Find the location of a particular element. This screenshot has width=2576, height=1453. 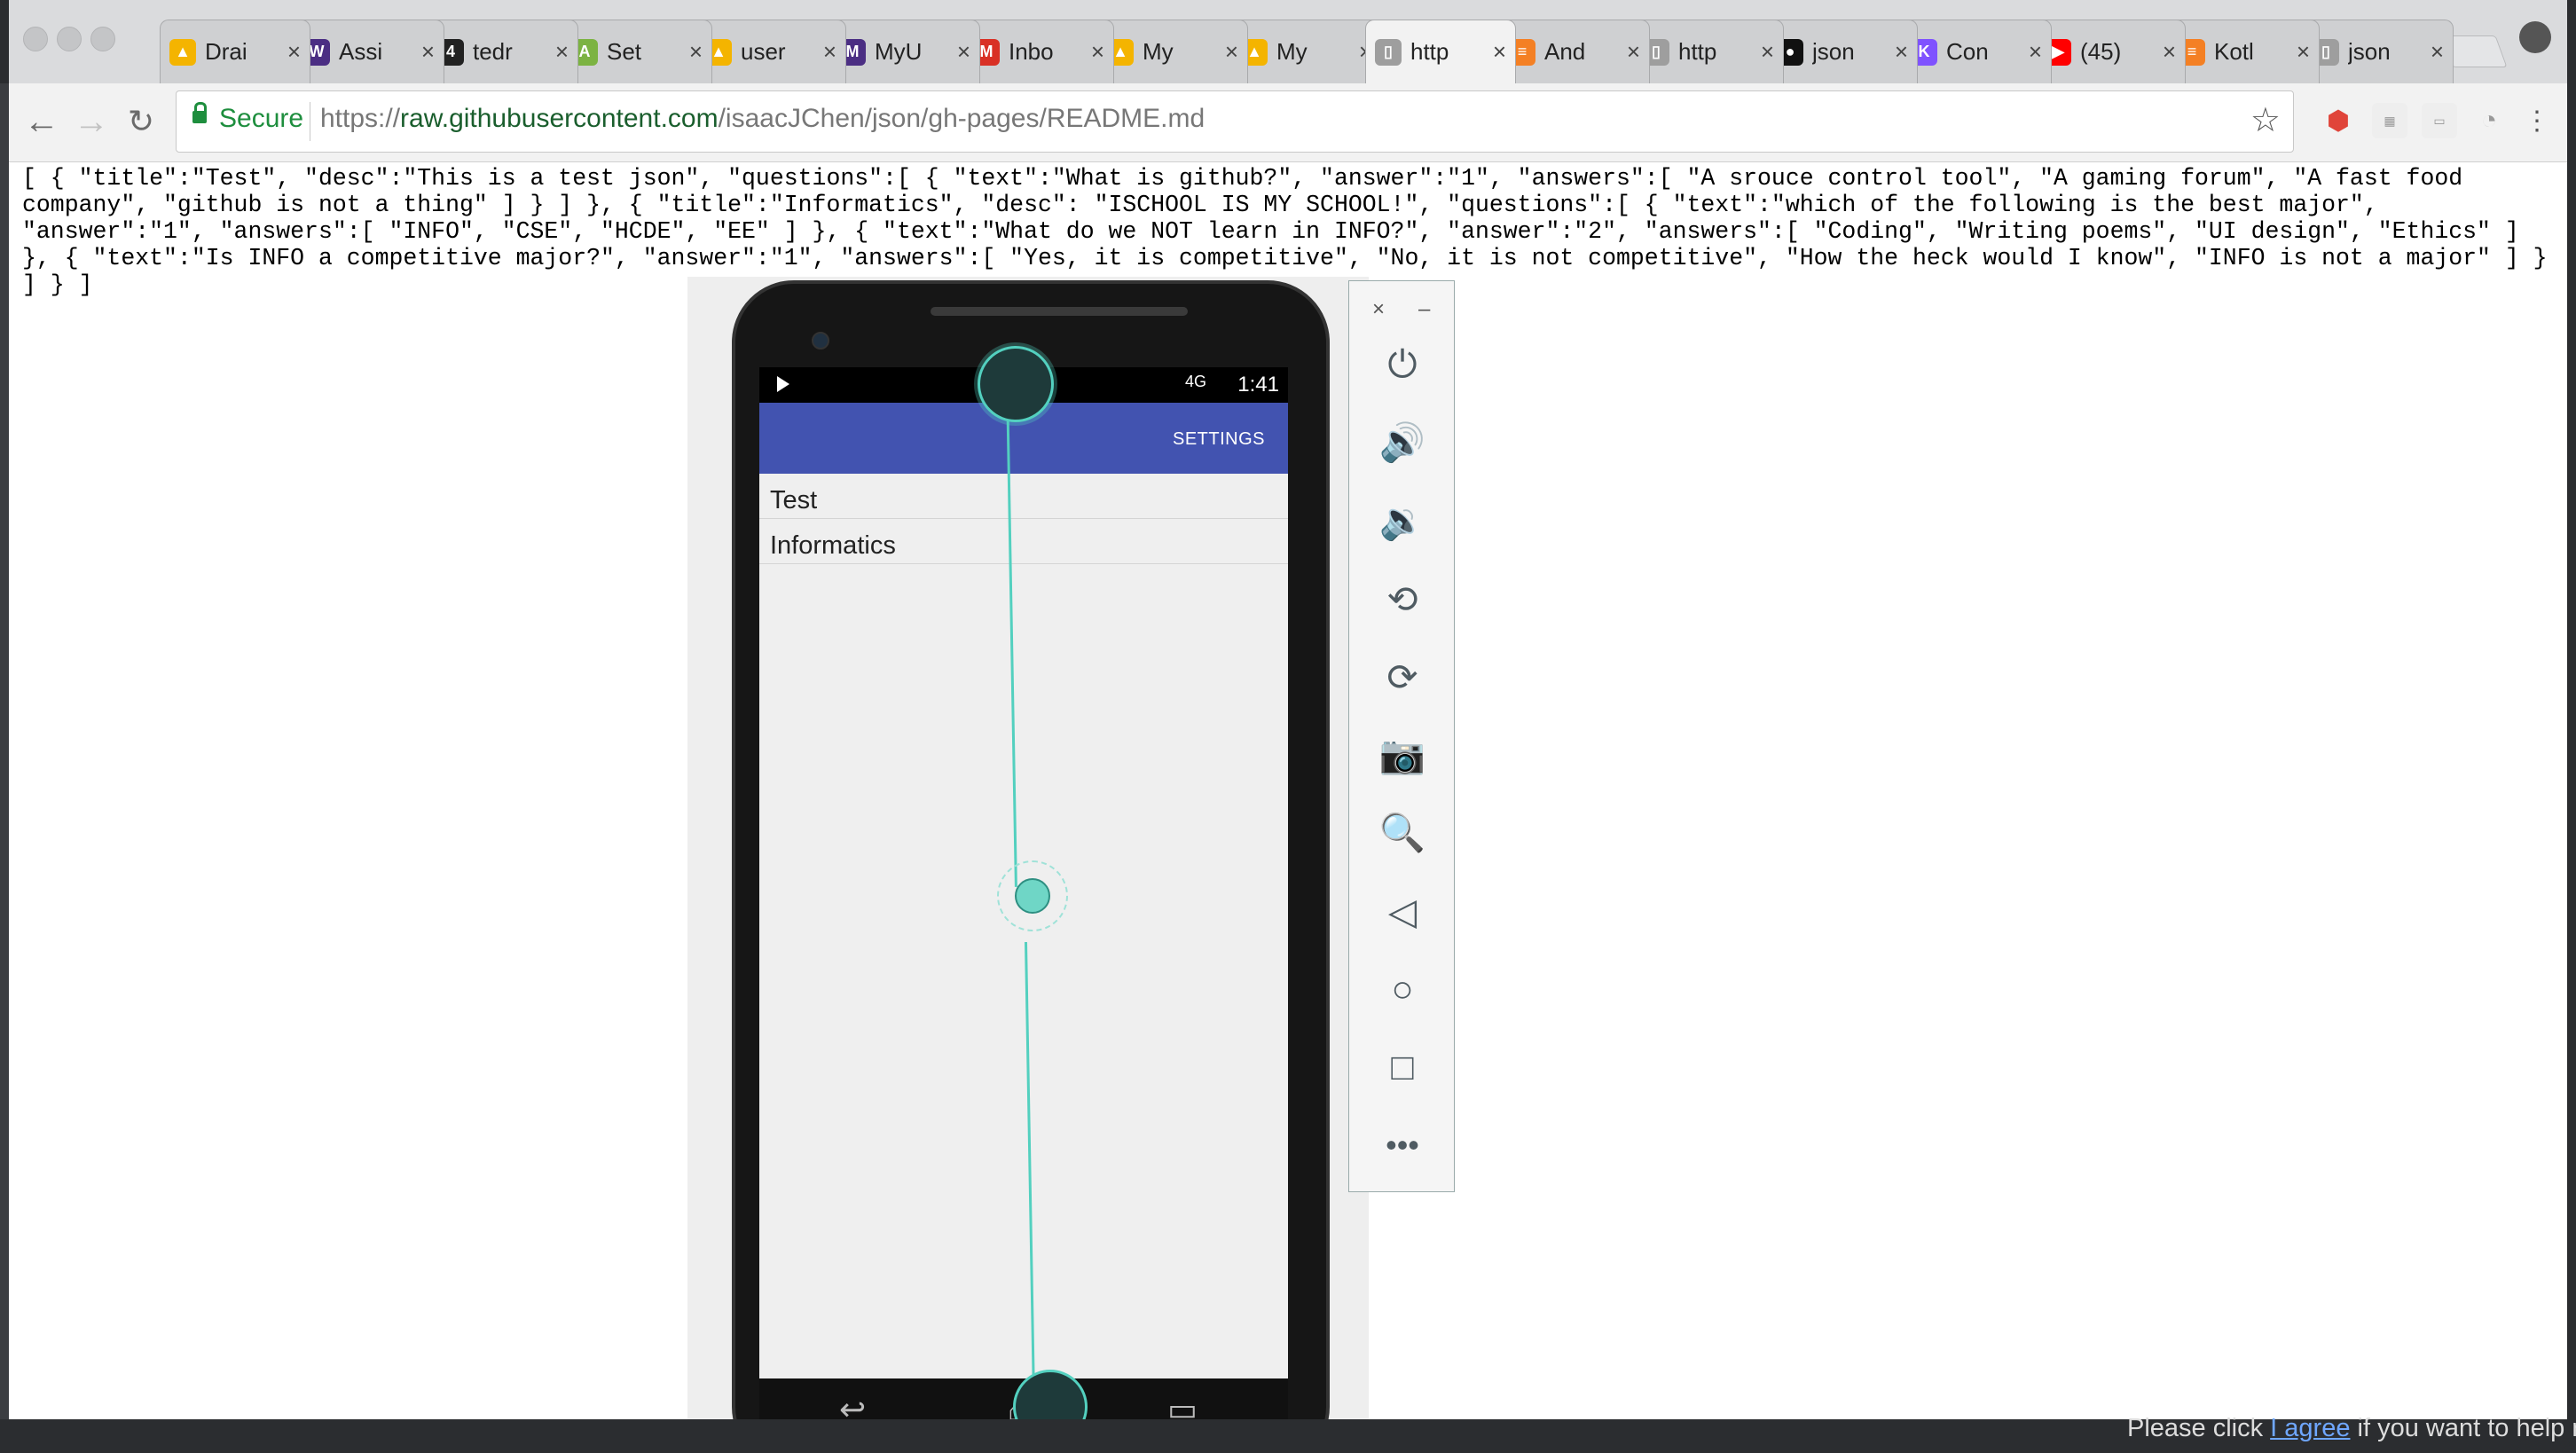

volume-up-icon: 🔊 is located at coordinates (1402, 442).